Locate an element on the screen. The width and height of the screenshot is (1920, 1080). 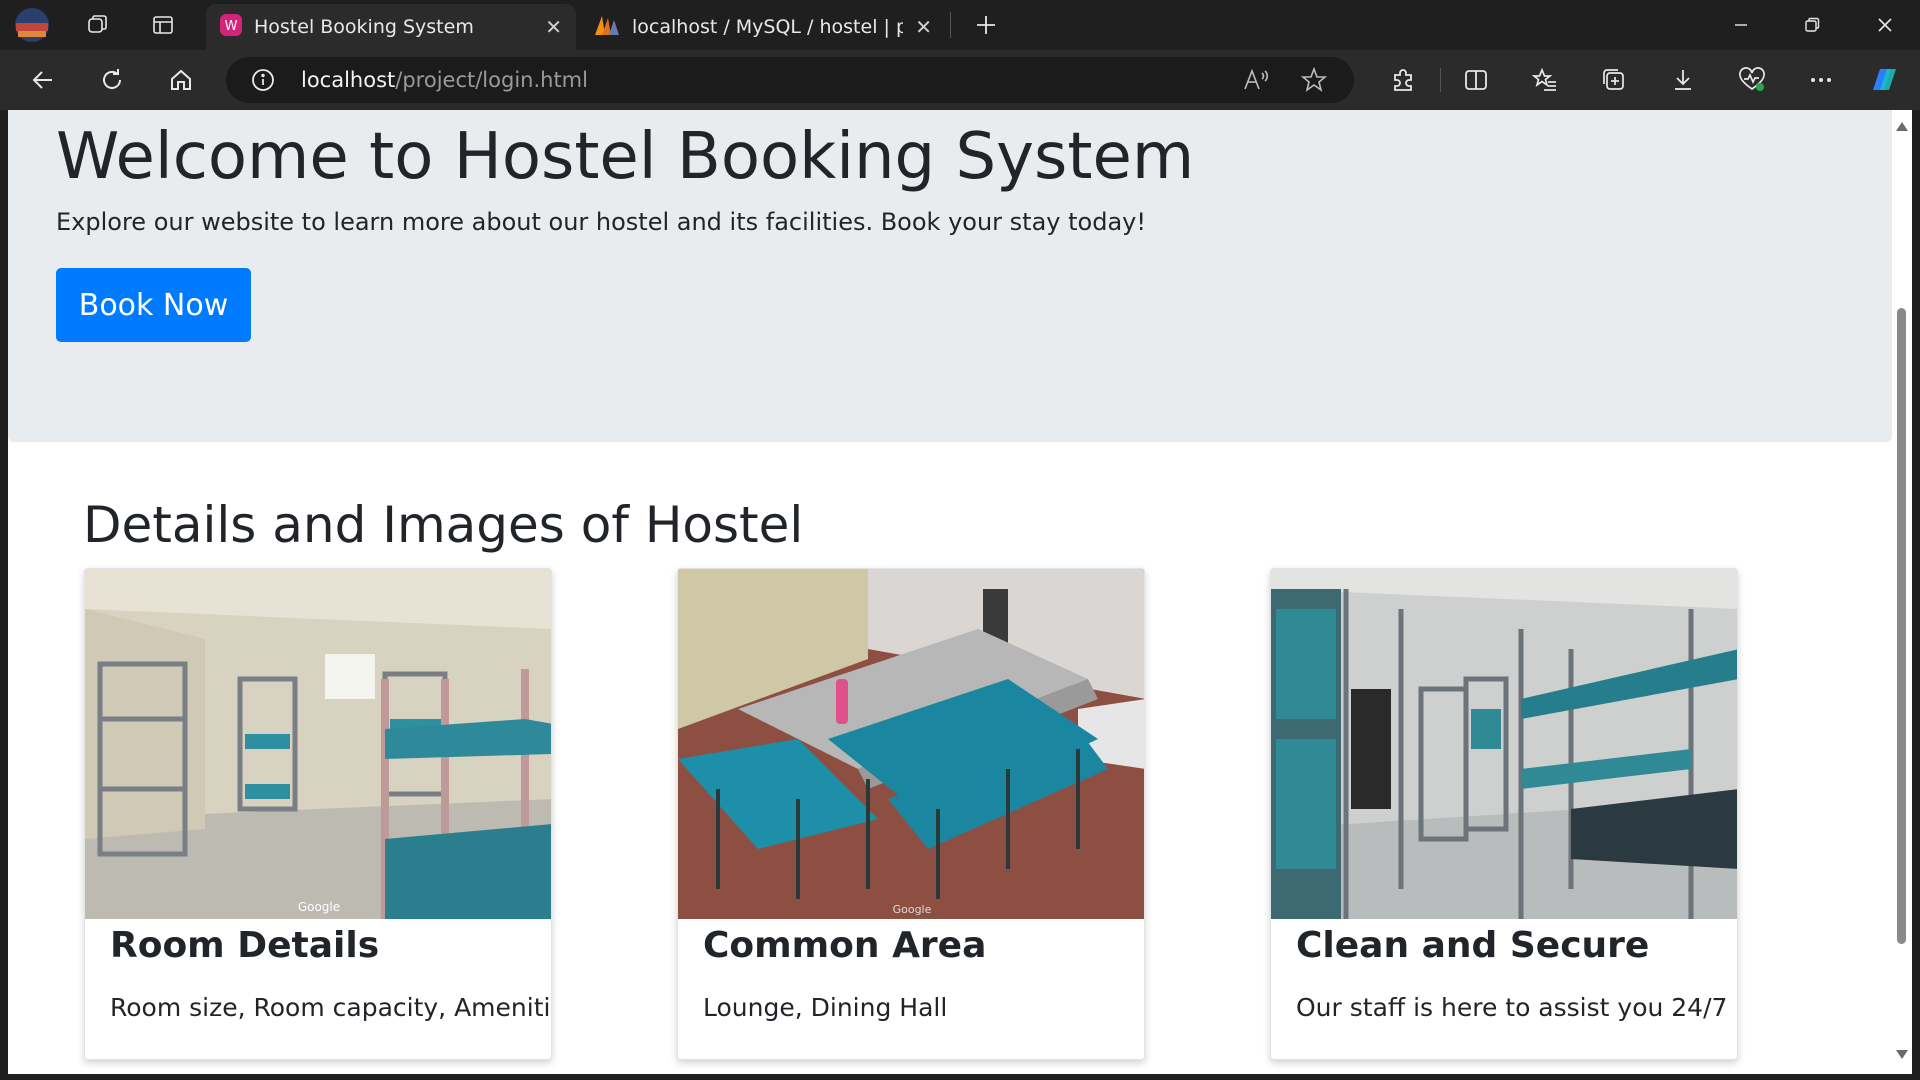
room-photo: Google is located at coordinates (318, 744).